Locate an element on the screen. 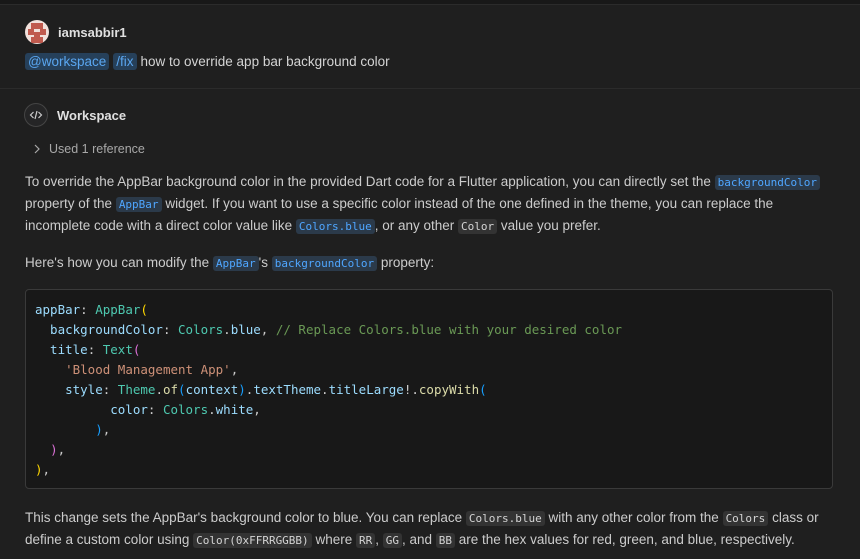 The width and height of the screenshot is (860, 559). code-token: backgroundColor is located at coordinates (99, 329).